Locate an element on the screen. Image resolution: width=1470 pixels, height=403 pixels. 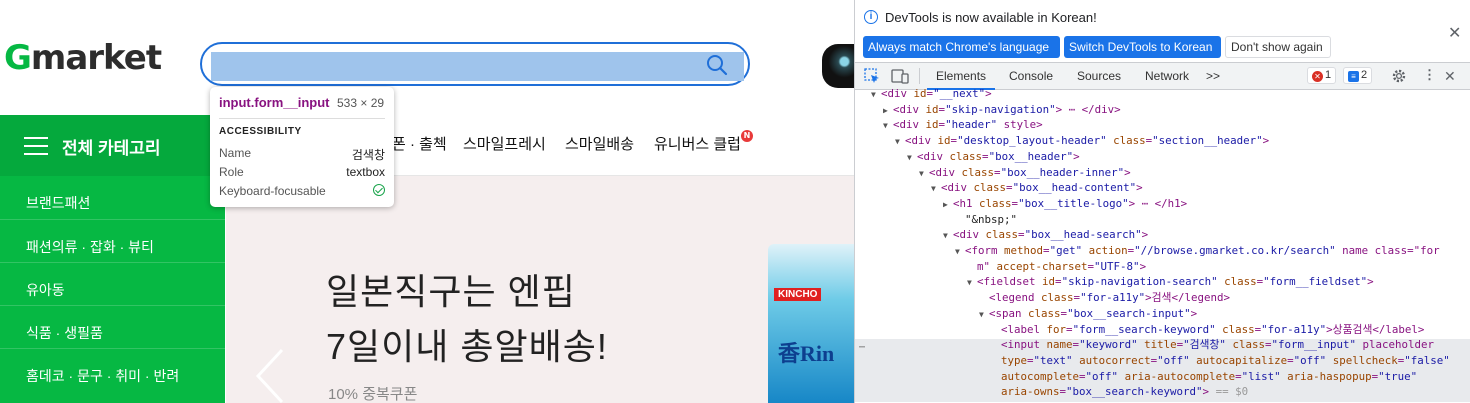
tooltip-row-value: 검색창 is located at coordinates (368, 155).